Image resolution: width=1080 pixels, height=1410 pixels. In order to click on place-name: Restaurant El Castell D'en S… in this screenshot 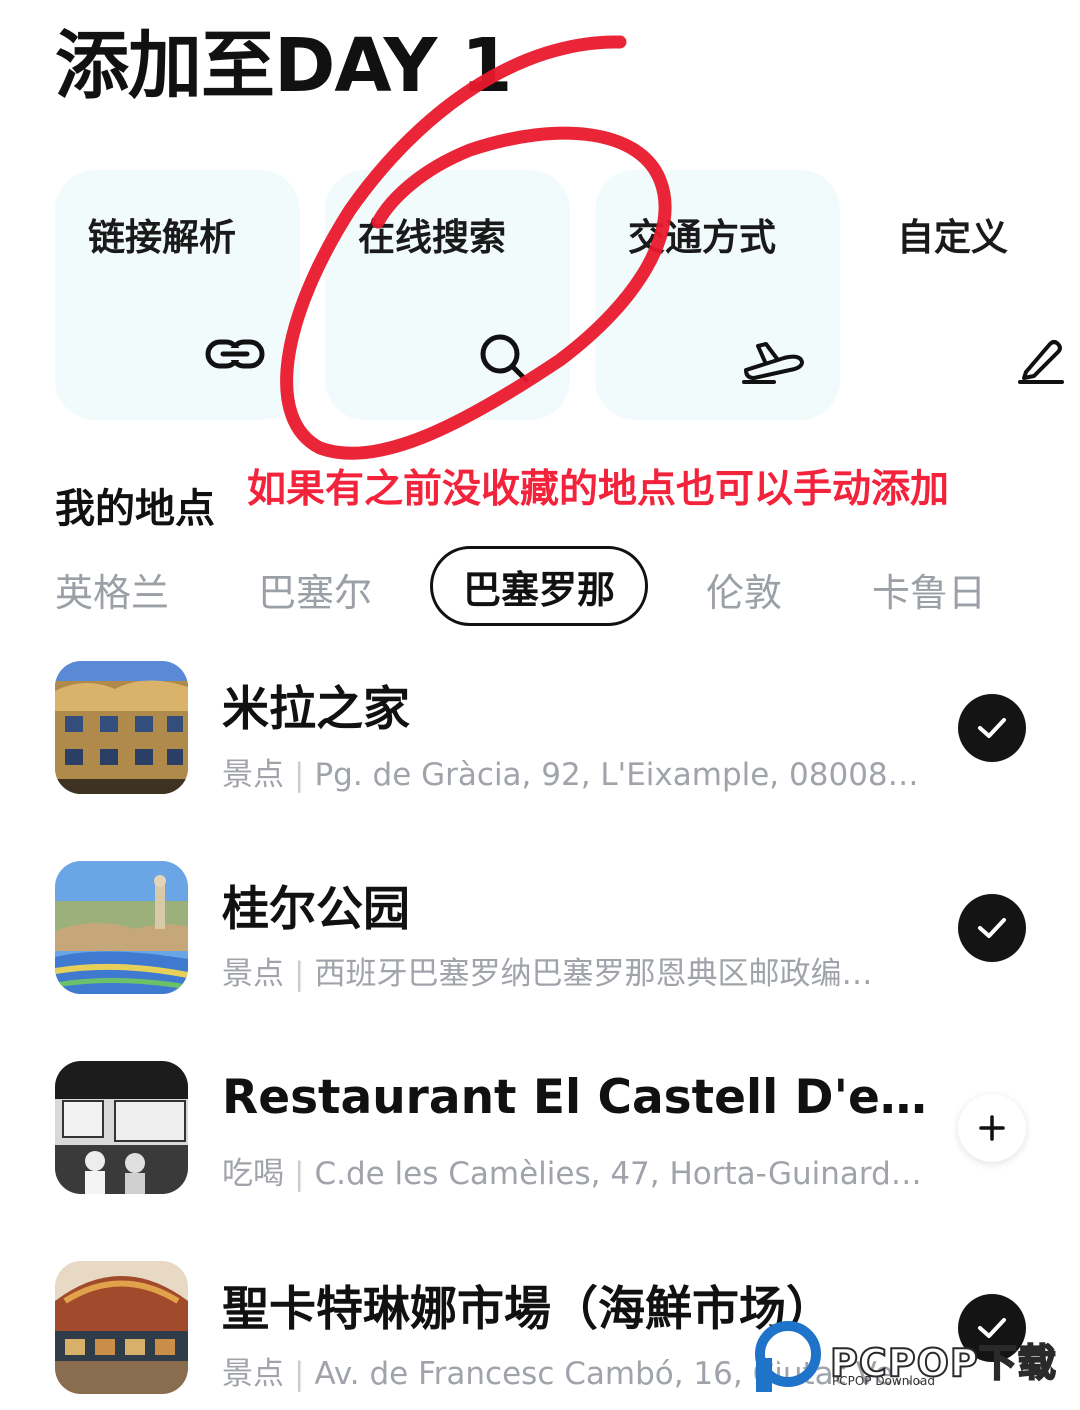, I will do `click(584, 1097)`.